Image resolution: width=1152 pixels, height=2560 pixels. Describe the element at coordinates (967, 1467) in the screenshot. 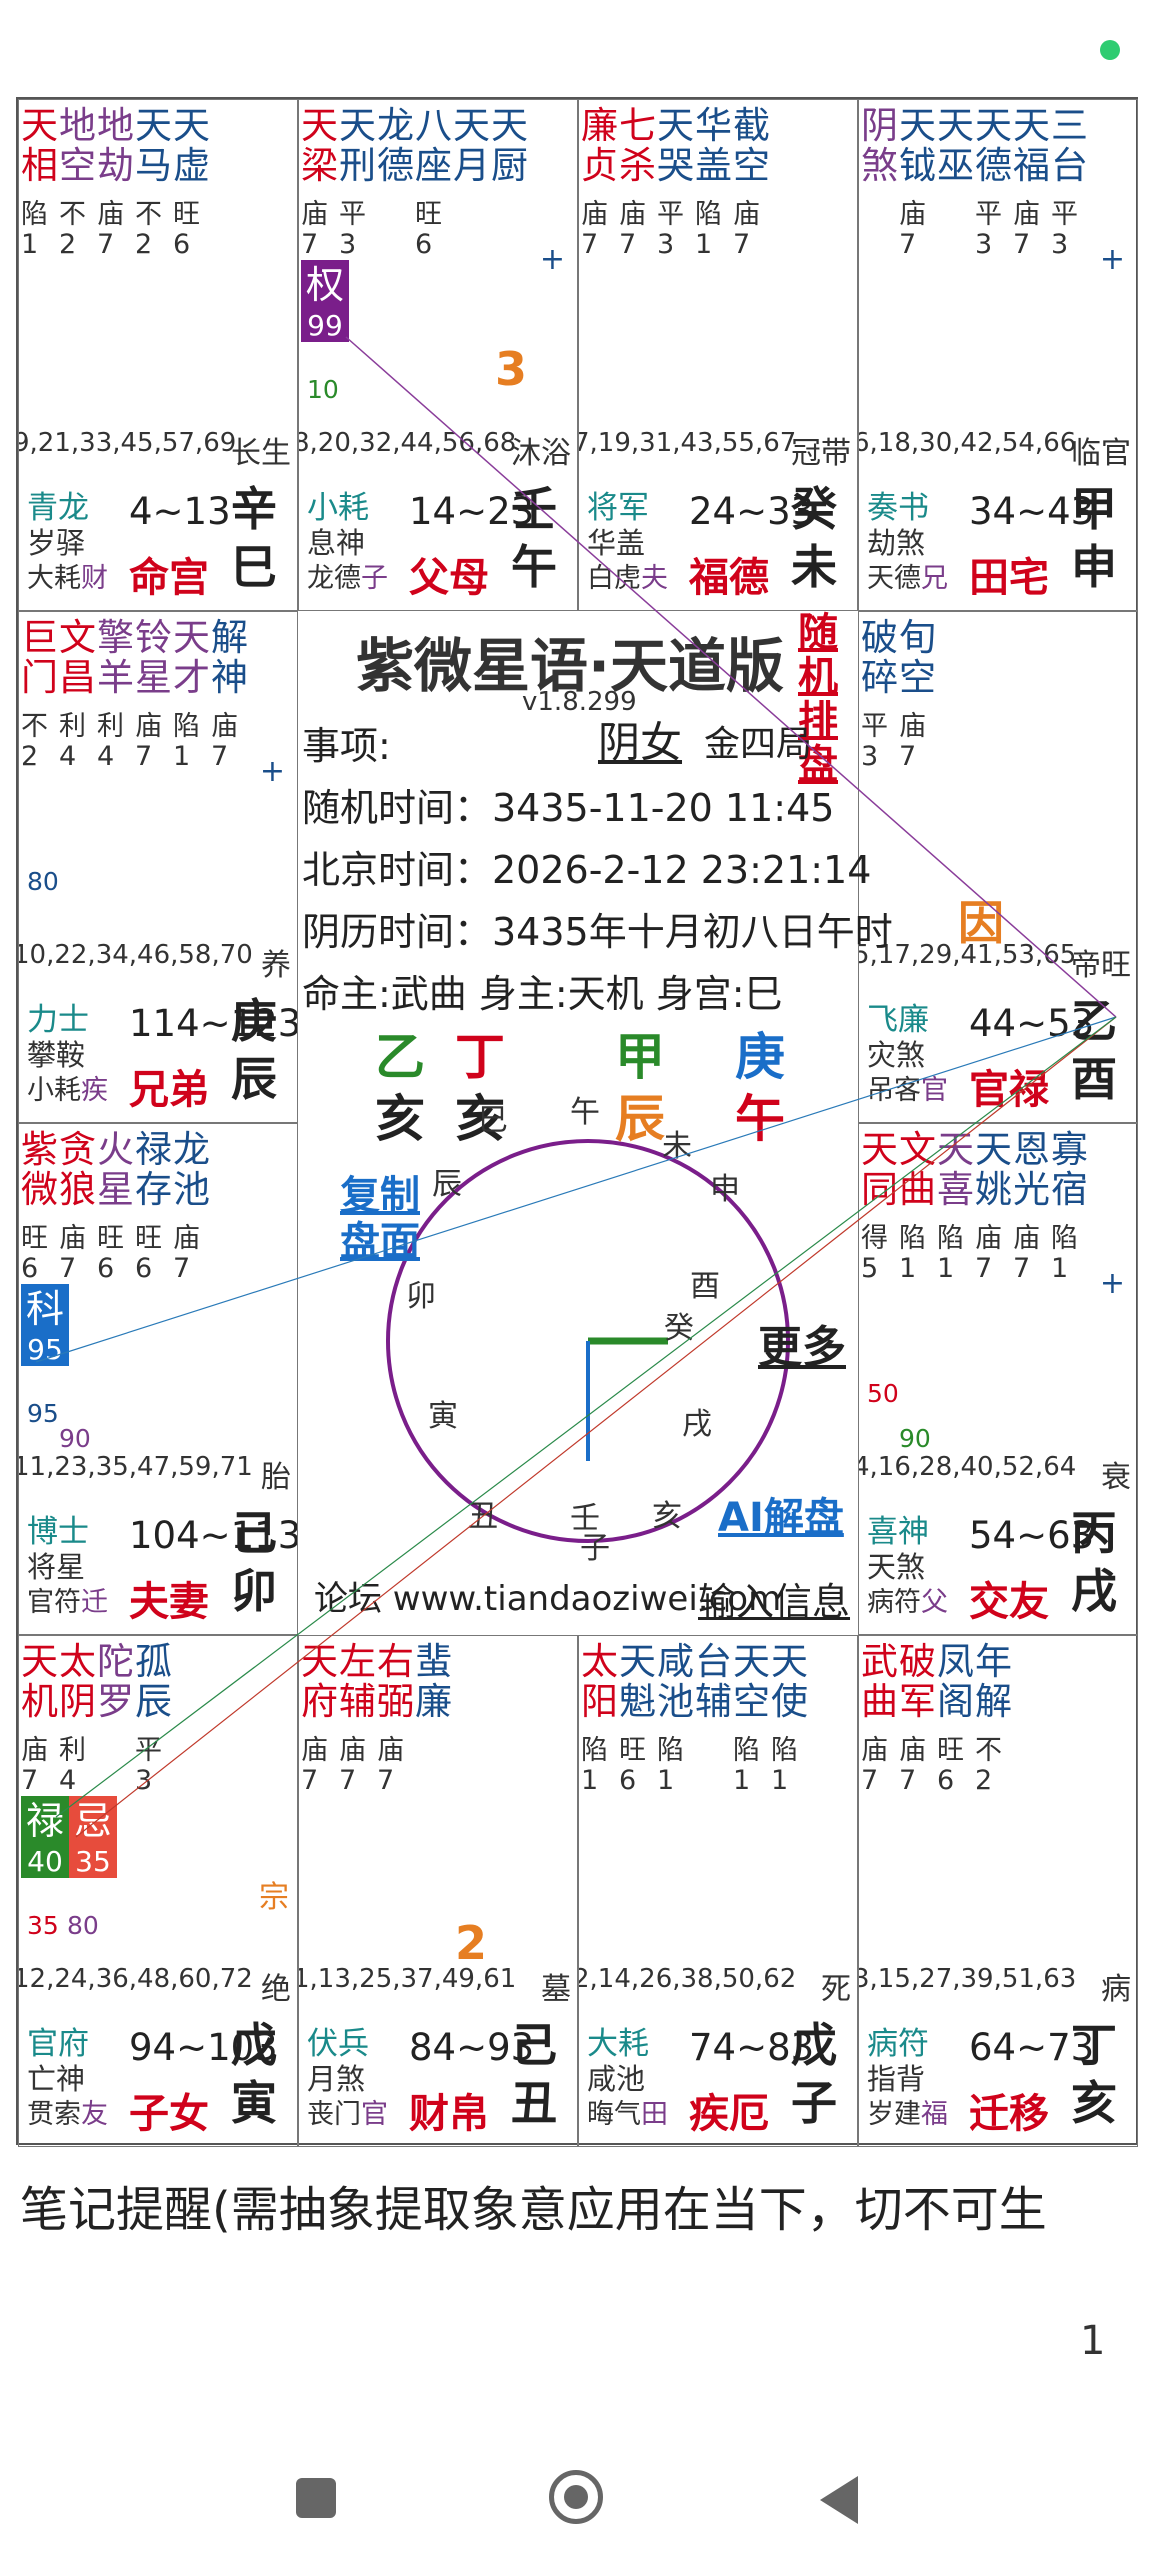

I see `age-list: 4,16,28,40,52,64` at that location.